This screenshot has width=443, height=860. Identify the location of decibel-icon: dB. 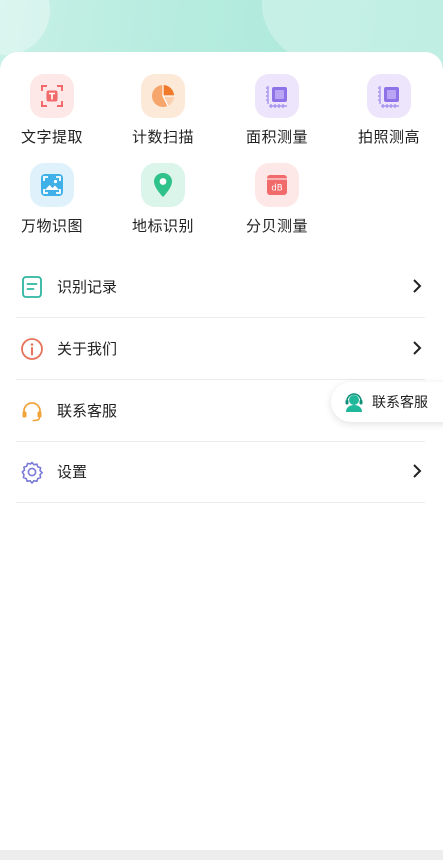
(277, 185).